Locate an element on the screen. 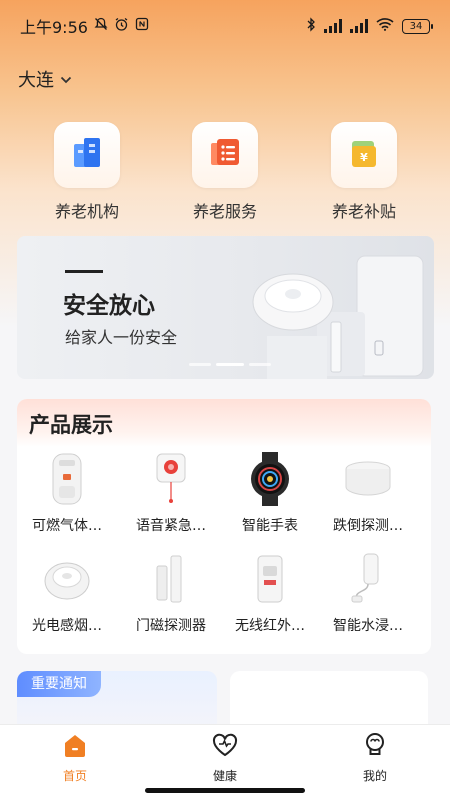 The height and width of the screenshot is (800, 450). banner-accent-line is located at coordinates (84, 271).